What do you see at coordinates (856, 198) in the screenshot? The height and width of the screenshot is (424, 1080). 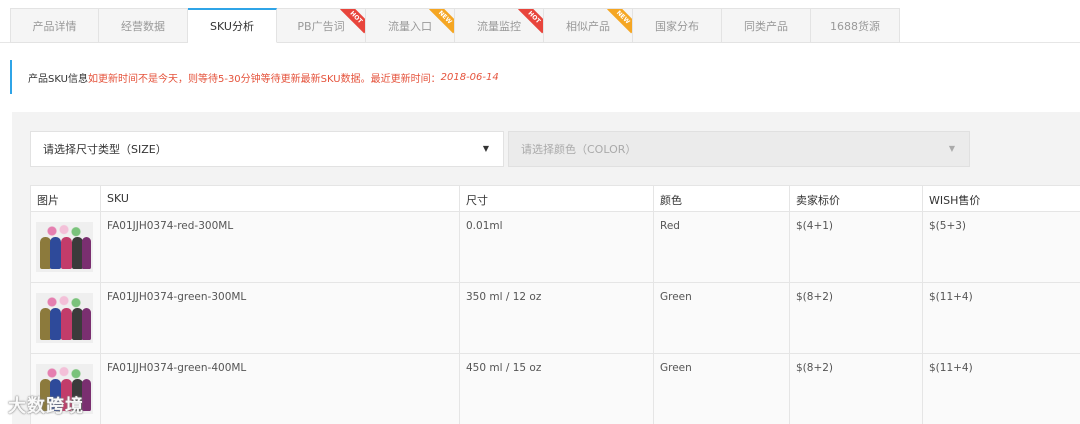 I see `header-seller-price: 卖家标价` at bounding box center [856, 198].